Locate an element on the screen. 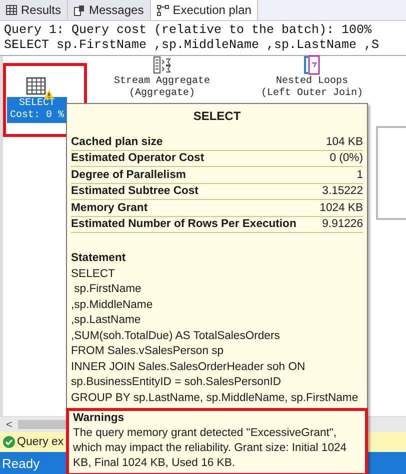  warning-icon is located at coordinates (49, 94).